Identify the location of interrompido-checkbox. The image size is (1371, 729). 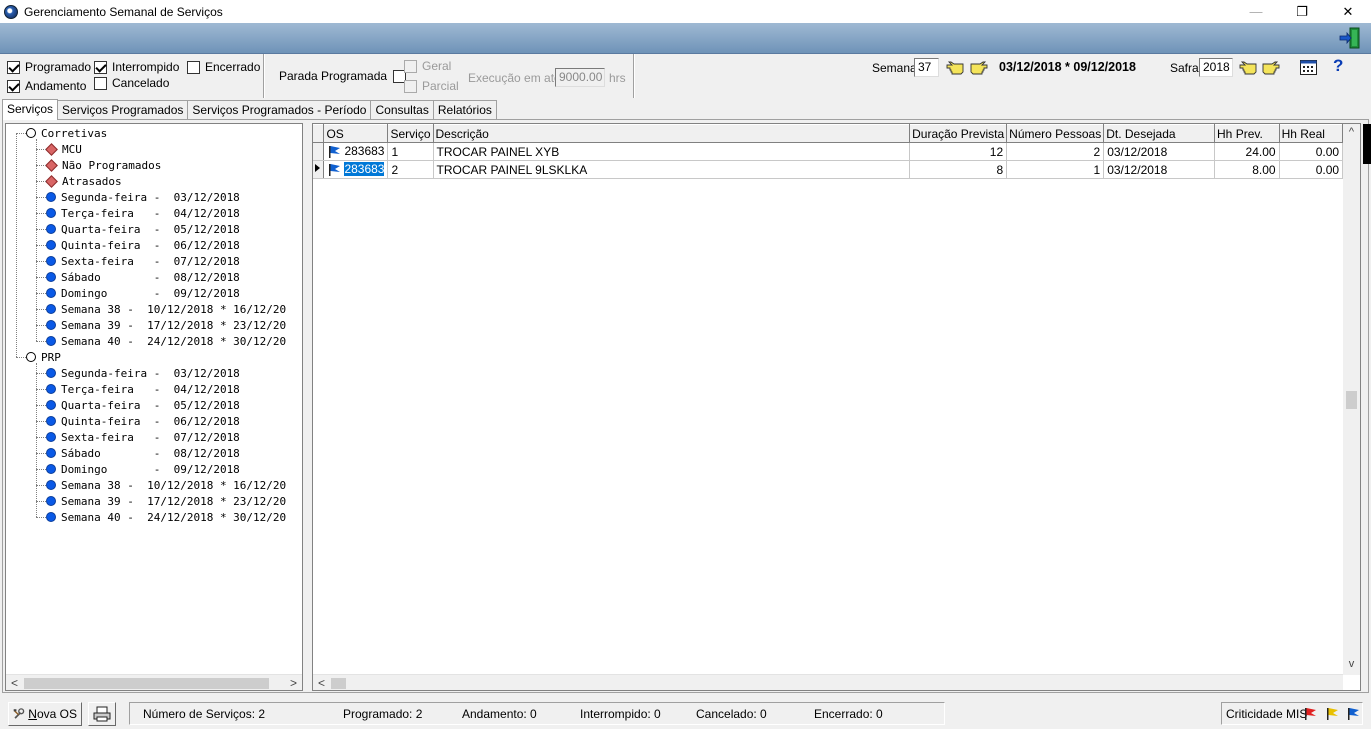
(100, 67).